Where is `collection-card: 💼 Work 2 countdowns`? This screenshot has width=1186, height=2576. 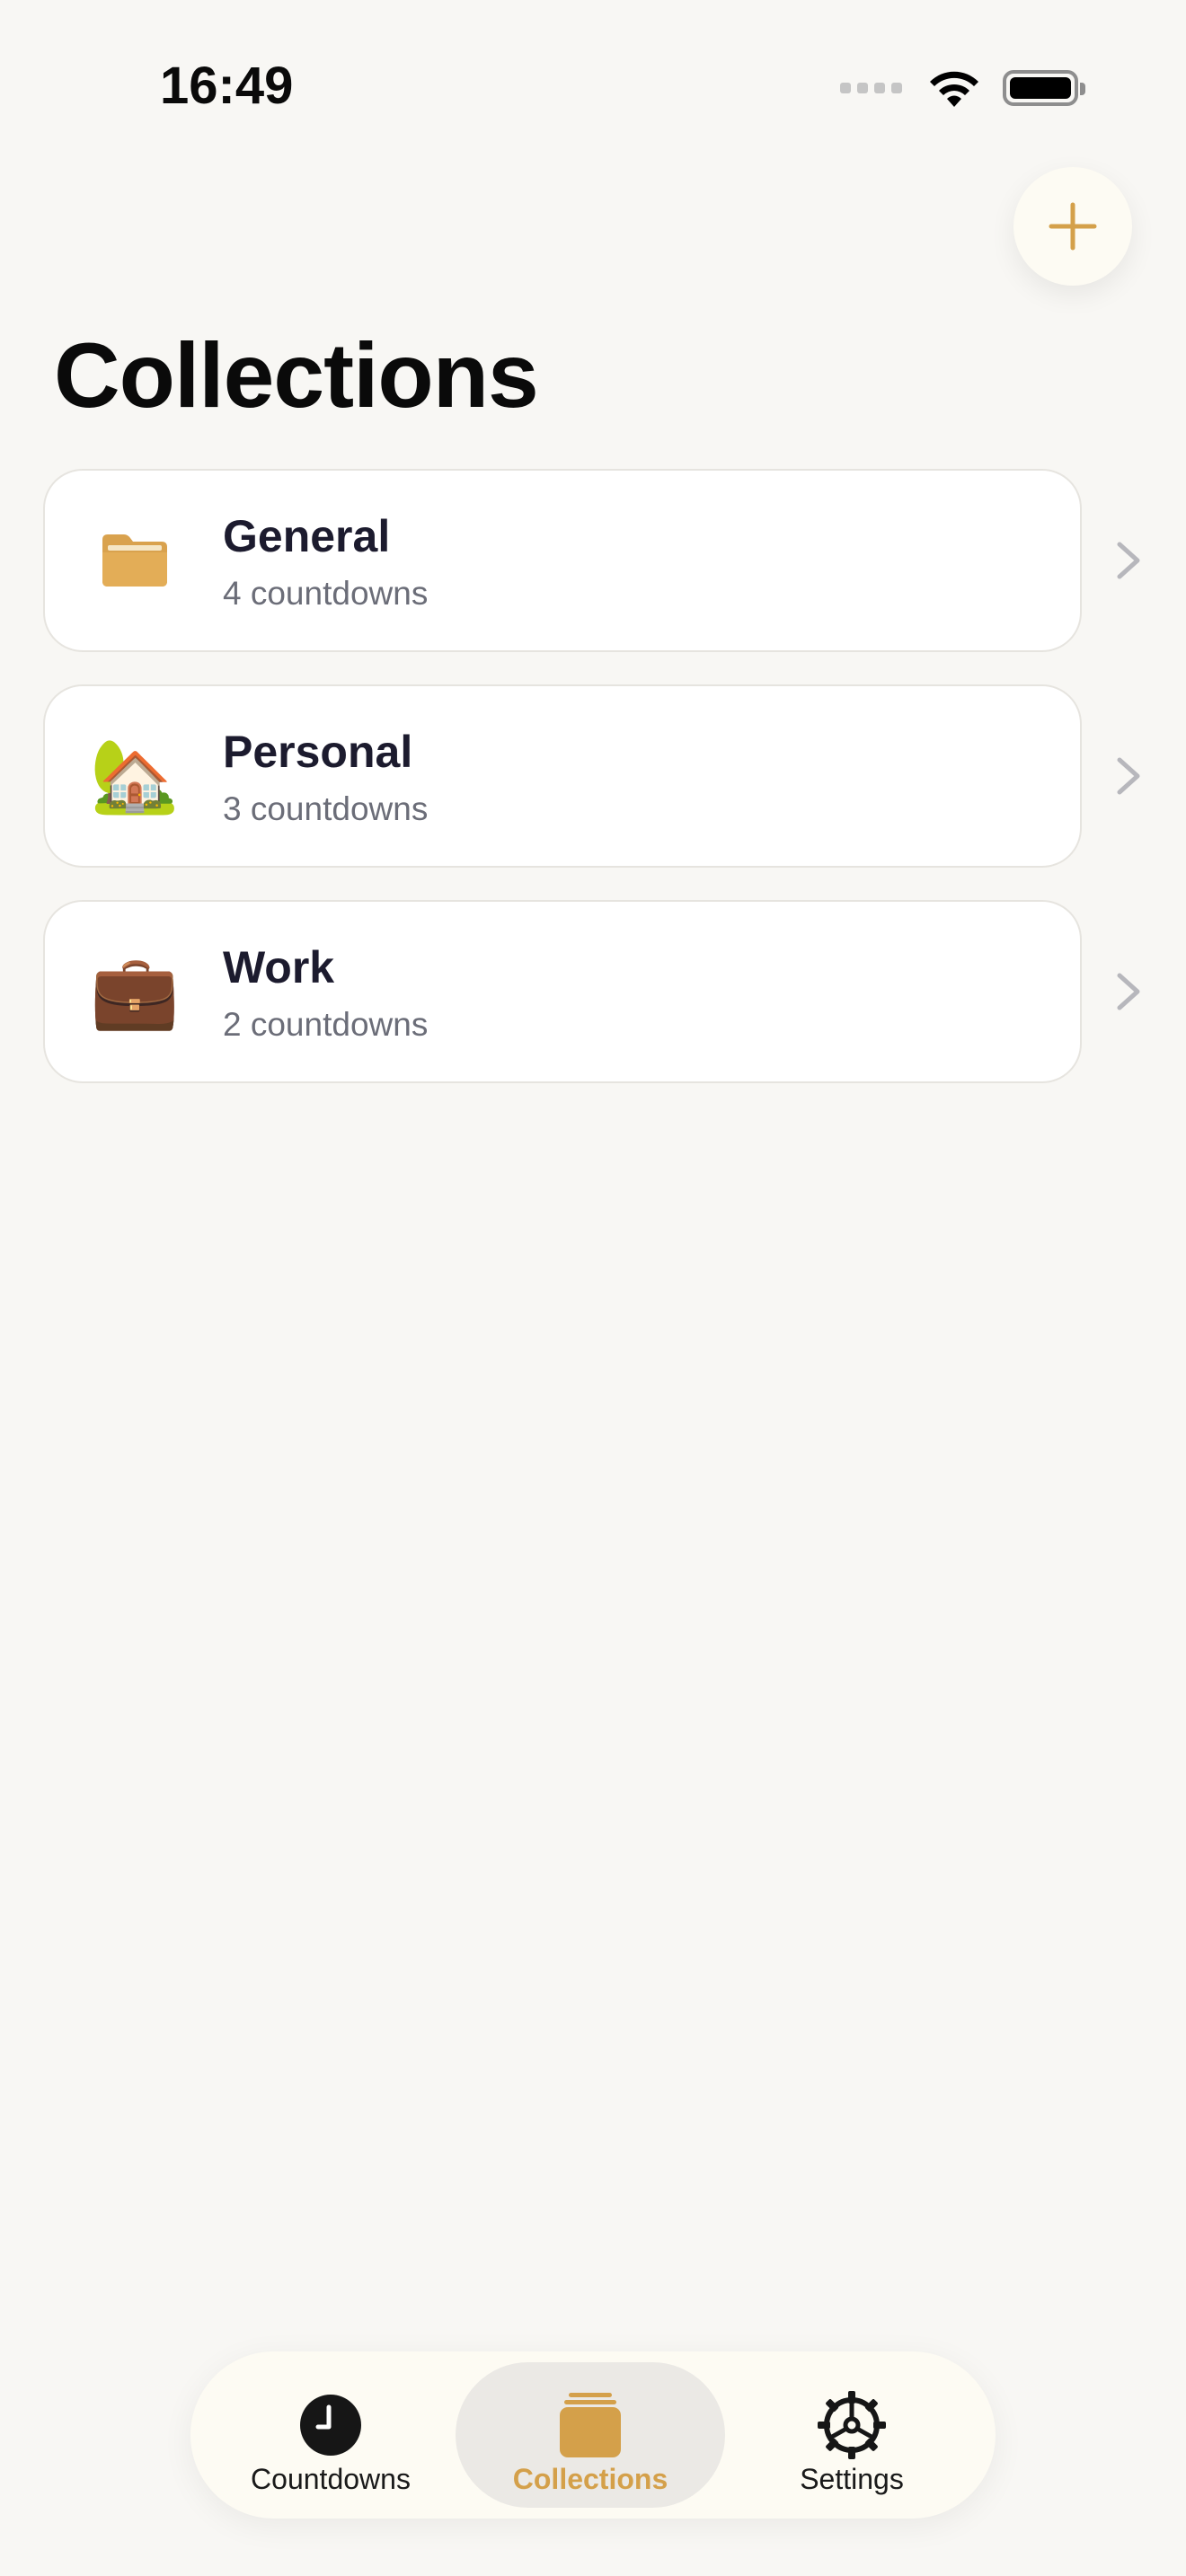
collection-card: 💼 Work 2 countdowns is located at coordinates (562, 991).